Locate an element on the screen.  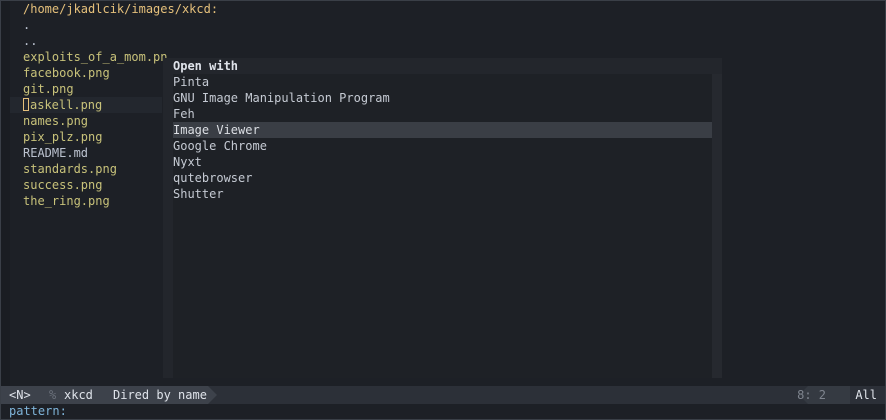
file-name: exploits_of_a_mom.pn is located at coordinates (95, 57).